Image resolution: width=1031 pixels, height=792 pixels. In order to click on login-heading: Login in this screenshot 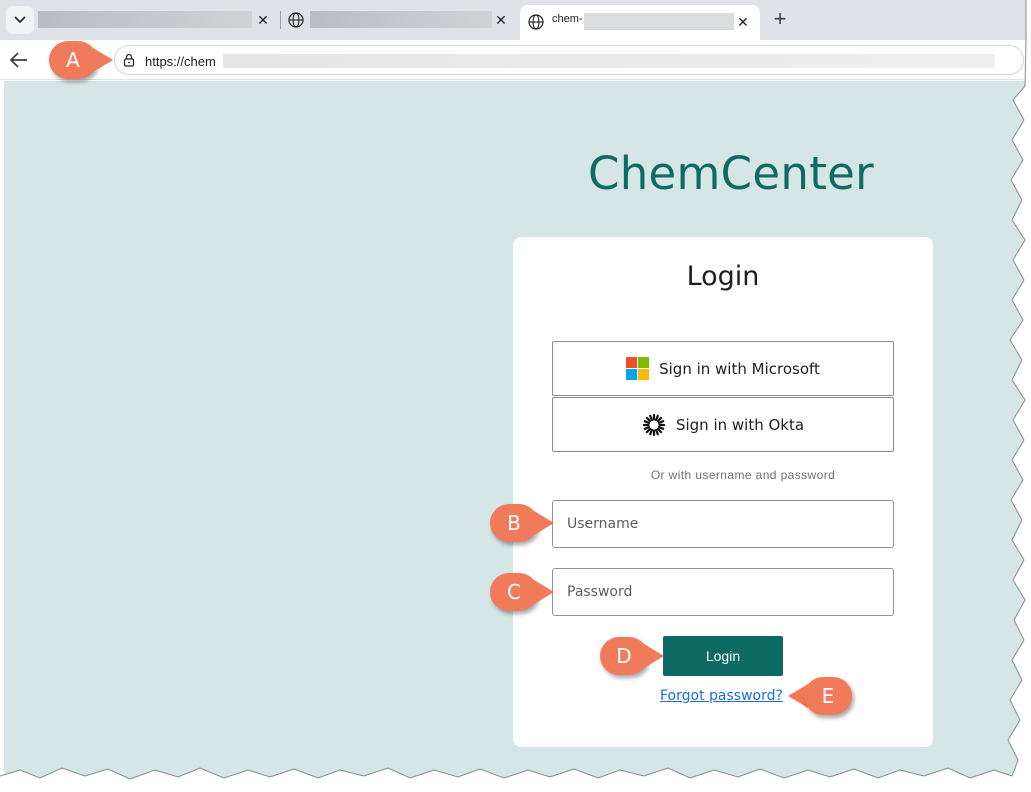, I will do `click(723, 276)`.